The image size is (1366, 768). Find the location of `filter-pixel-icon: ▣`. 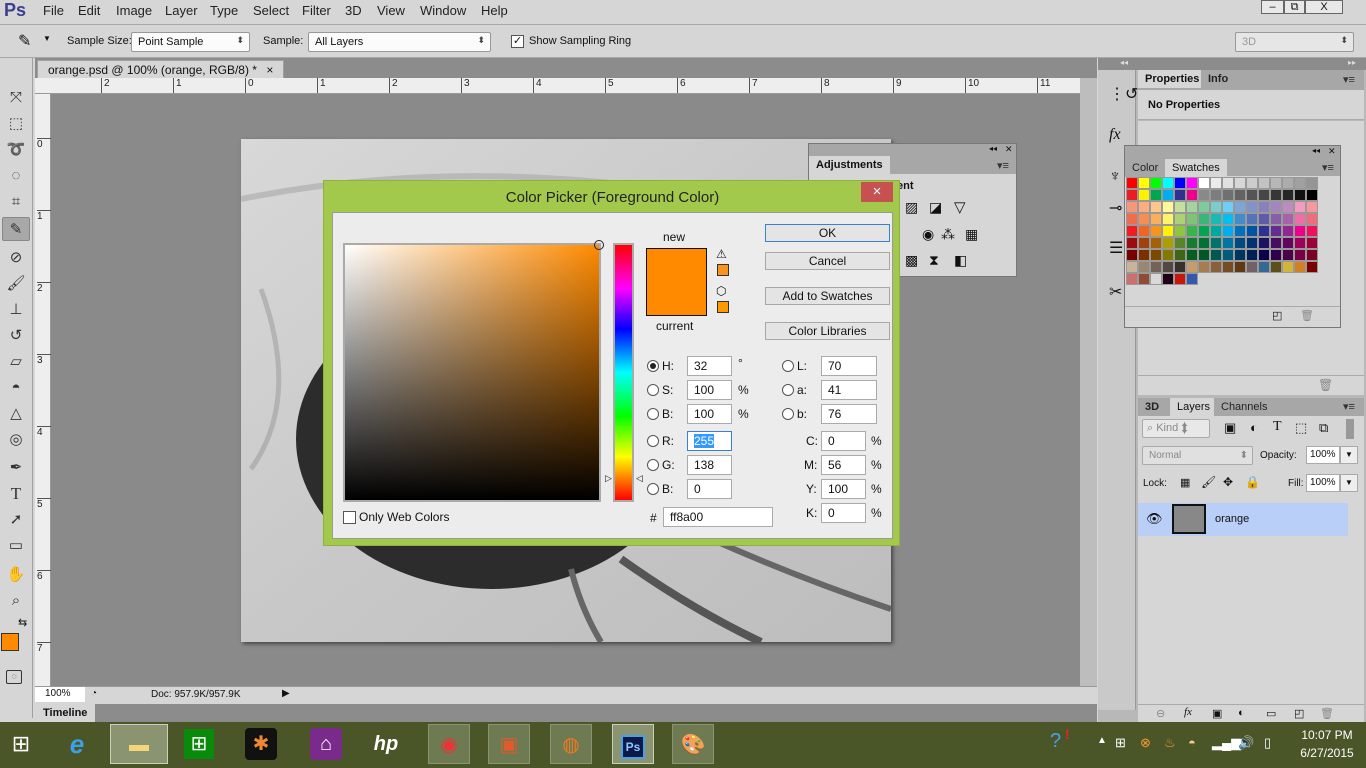

filter-pixel-icon: ▣ is located at coordinates (1230, 428).